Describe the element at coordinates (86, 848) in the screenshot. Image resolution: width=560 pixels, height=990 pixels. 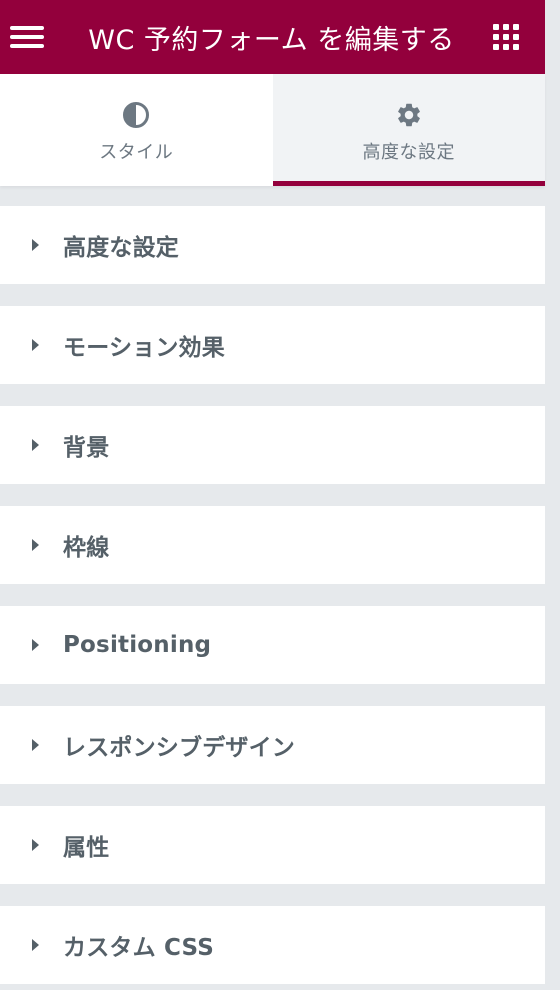
I see `section-label: 属性` at that location.